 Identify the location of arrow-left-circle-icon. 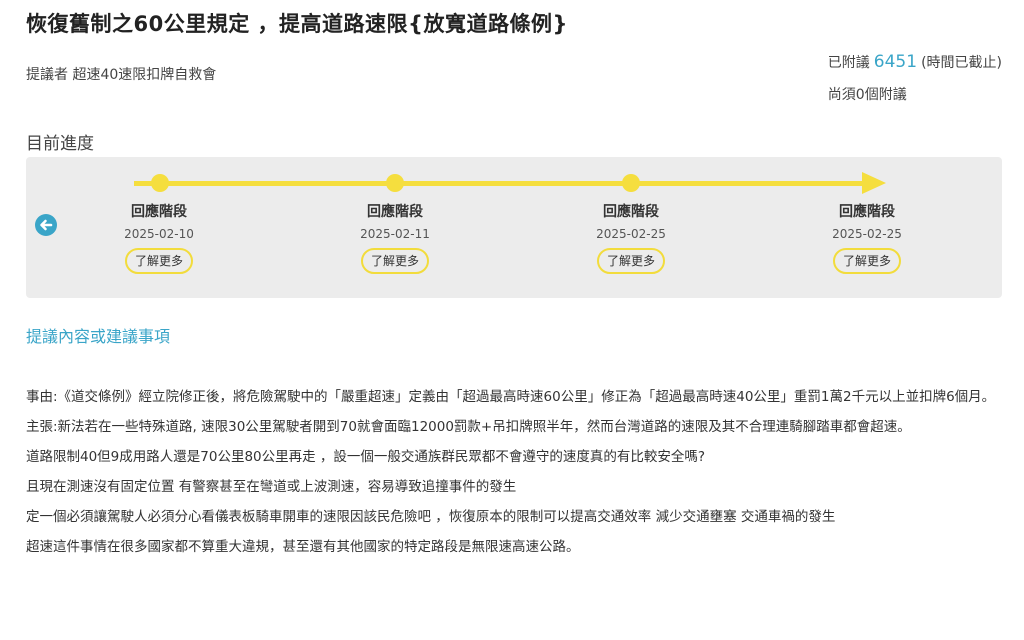
(46, 225).